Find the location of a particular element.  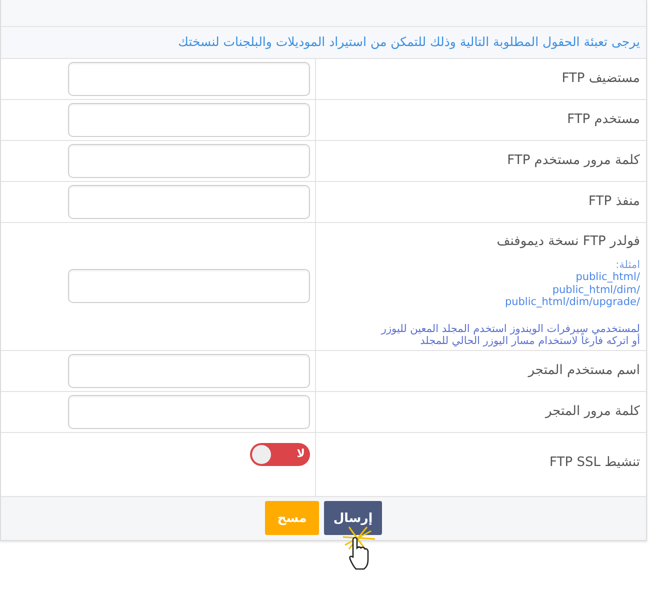

help-note: لمستخدمي سيرفرات الويندوز استخدم المجلد المعين لليوزر is located at coordinates (510, 328).